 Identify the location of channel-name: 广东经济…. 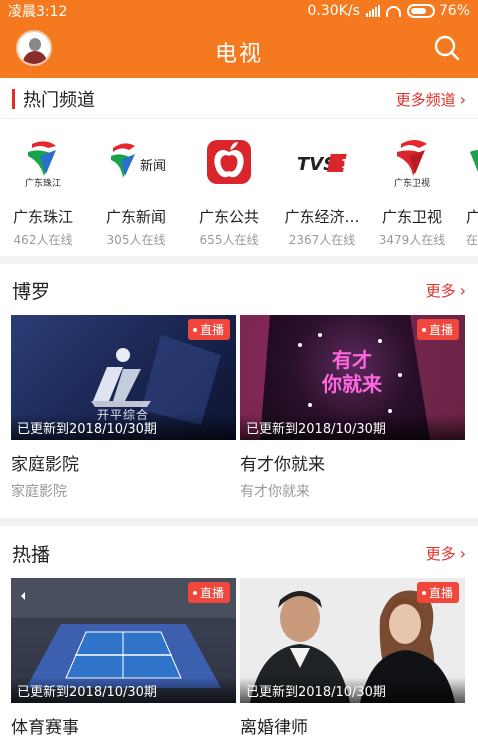
(322, 216).